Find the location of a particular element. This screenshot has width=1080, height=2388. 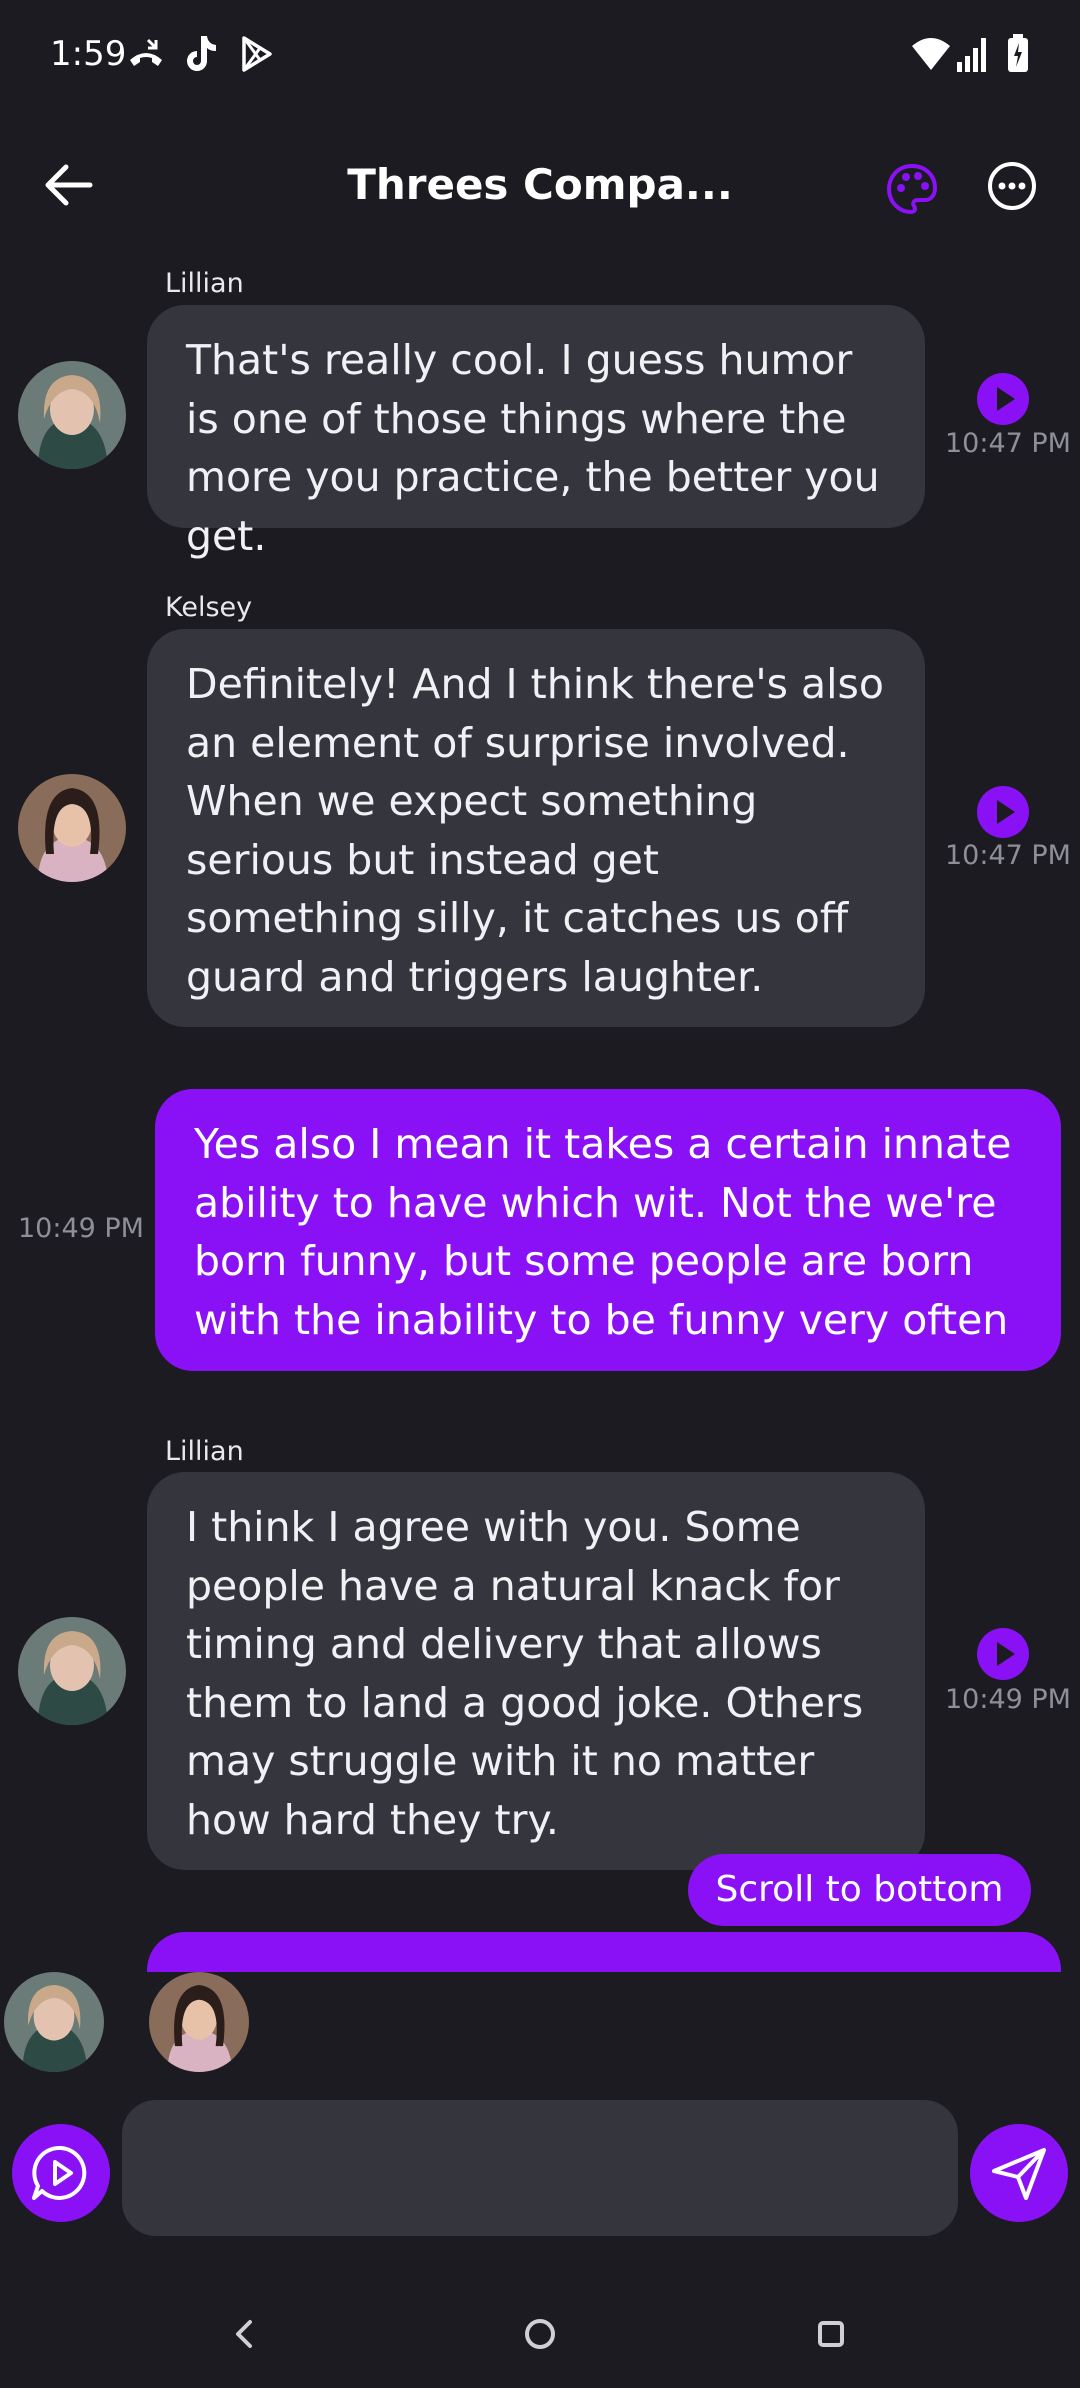

nav-back-icon is located at coordinates (244, 2334).